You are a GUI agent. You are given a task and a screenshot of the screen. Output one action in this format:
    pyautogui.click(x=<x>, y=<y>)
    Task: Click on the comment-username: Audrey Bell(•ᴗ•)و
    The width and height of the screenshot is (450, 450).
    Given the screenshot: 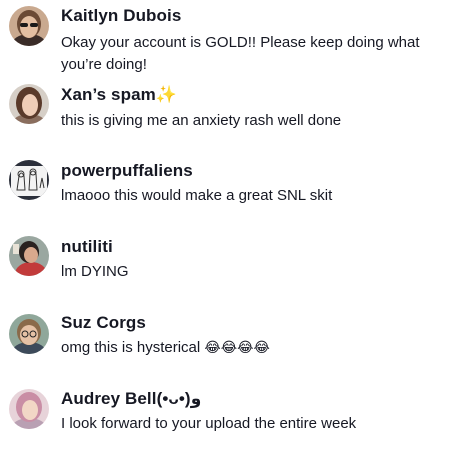 What is the action you would take?
    pyautogui.click(x=131, y=399)
    